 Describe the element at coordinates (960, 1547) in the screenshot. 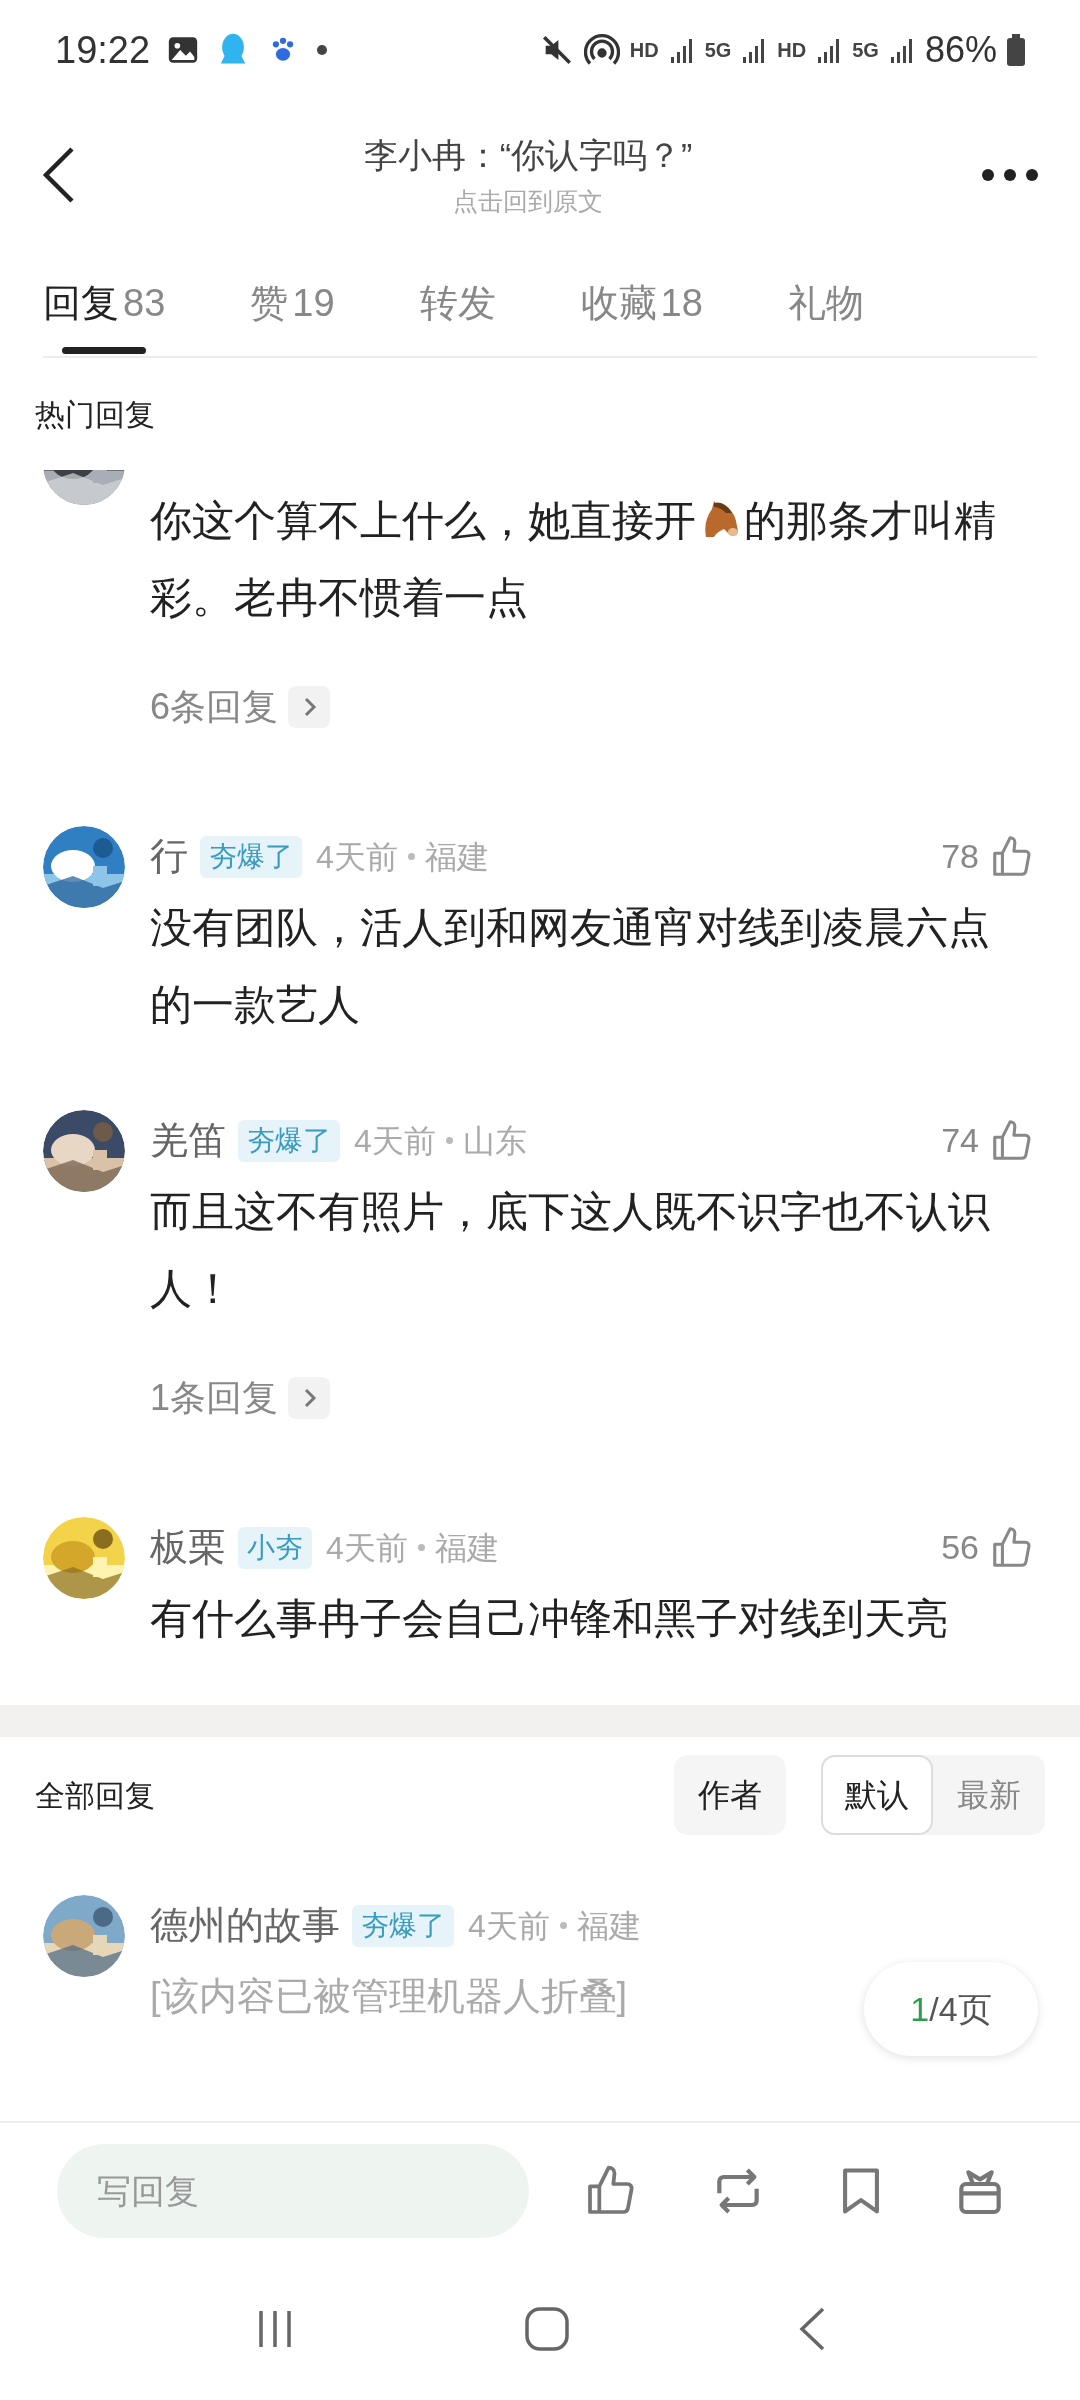

I see `like-count: 56` at that location.